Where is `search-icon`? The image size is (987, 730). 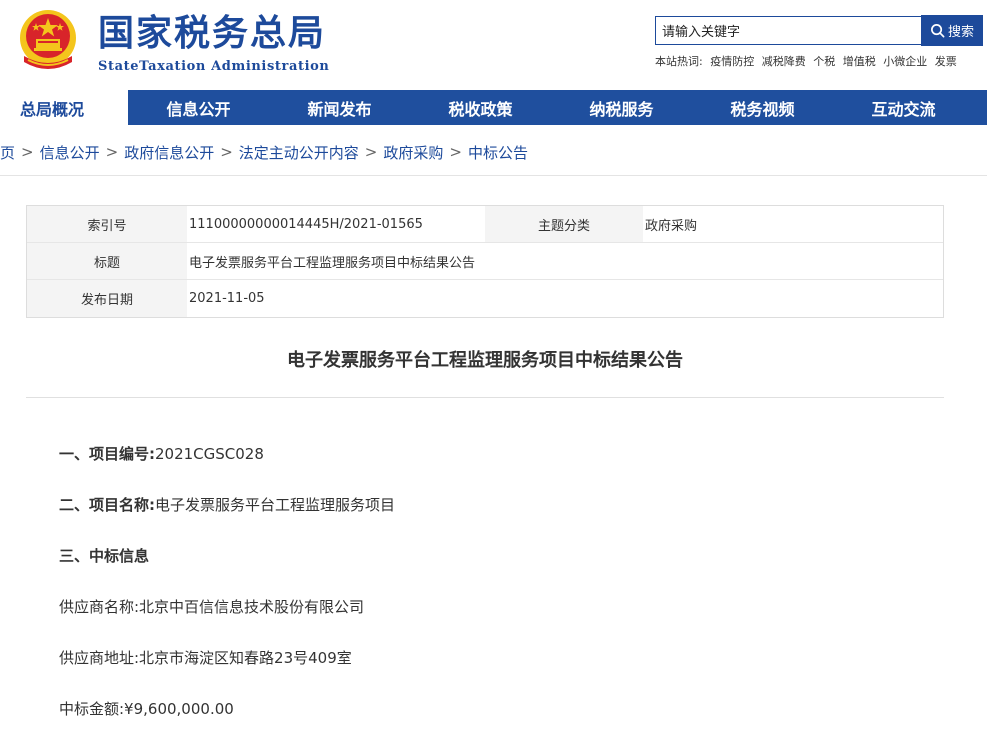
search-icon is located at coordinates (938, 31).